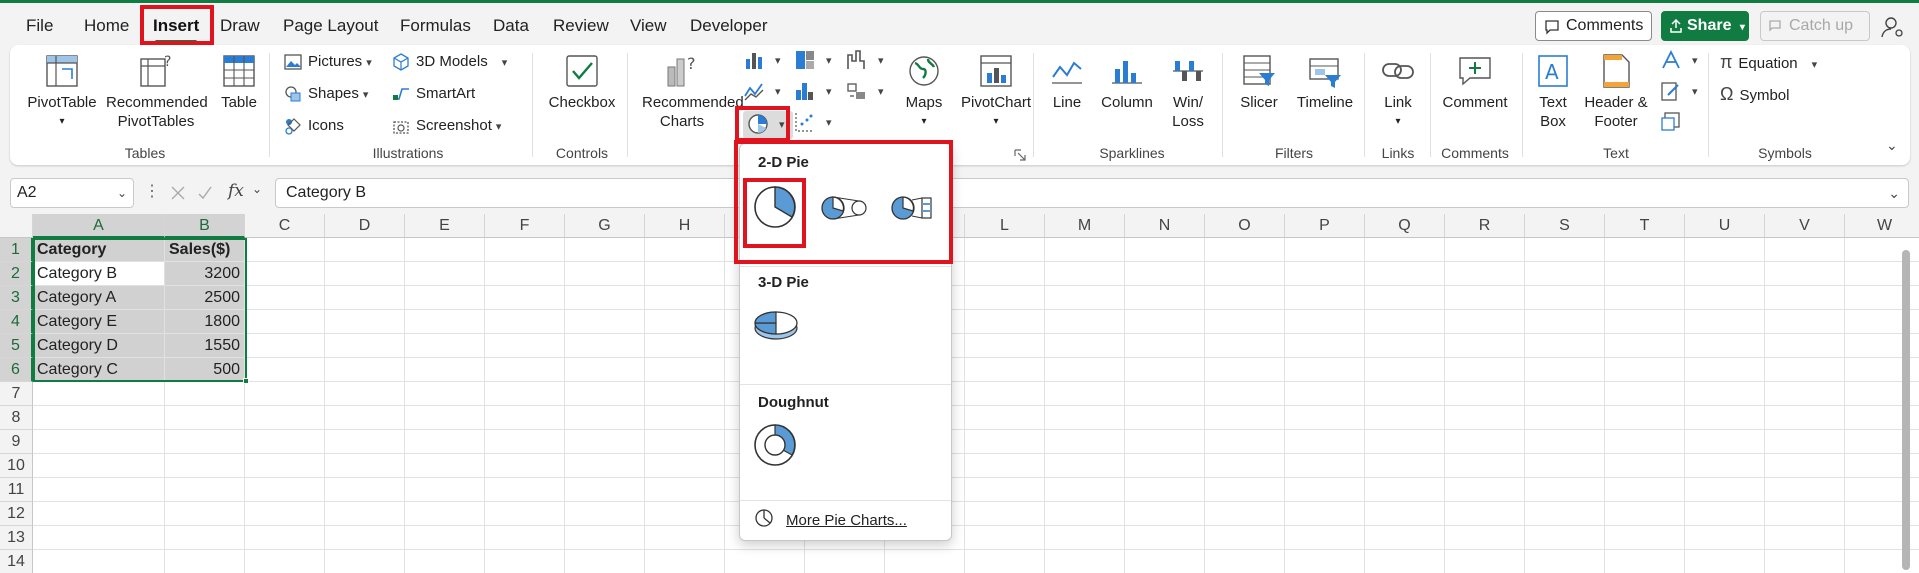 This screenshot has height=573, width=1919. Describe the element at coordinates (1005, 274) in the screenshot. I see `cell-l2` at that location.